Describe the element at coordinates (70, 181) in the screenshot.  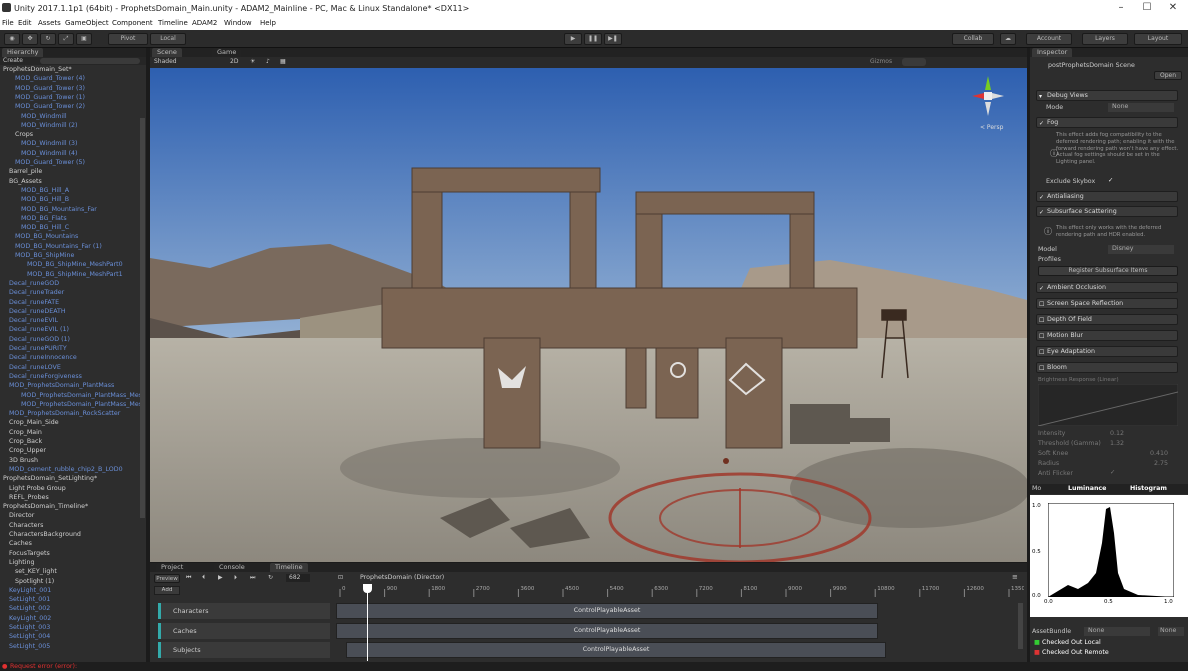
I see `hierarchy-item: BG_Assets` at that location.